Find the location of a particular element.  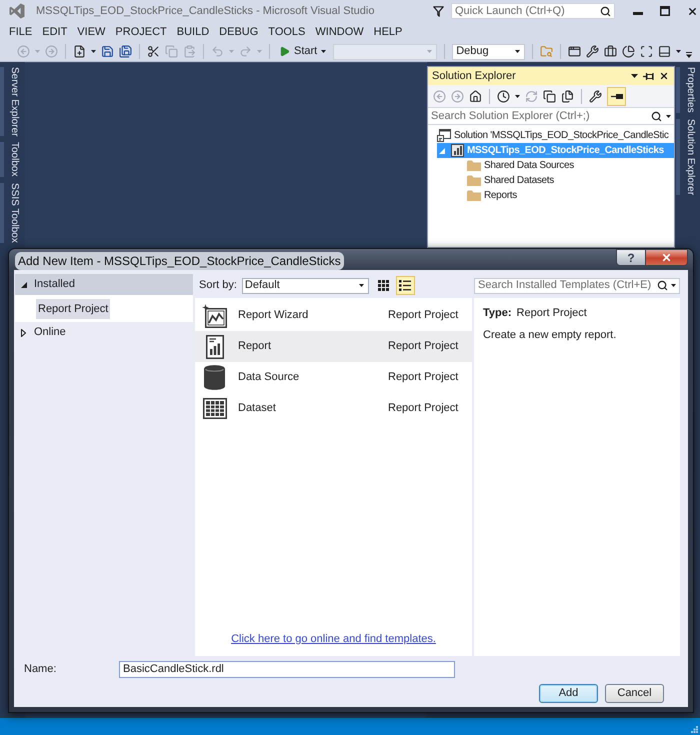

sort-label: Sort by: is located at coordinates (218, 286).